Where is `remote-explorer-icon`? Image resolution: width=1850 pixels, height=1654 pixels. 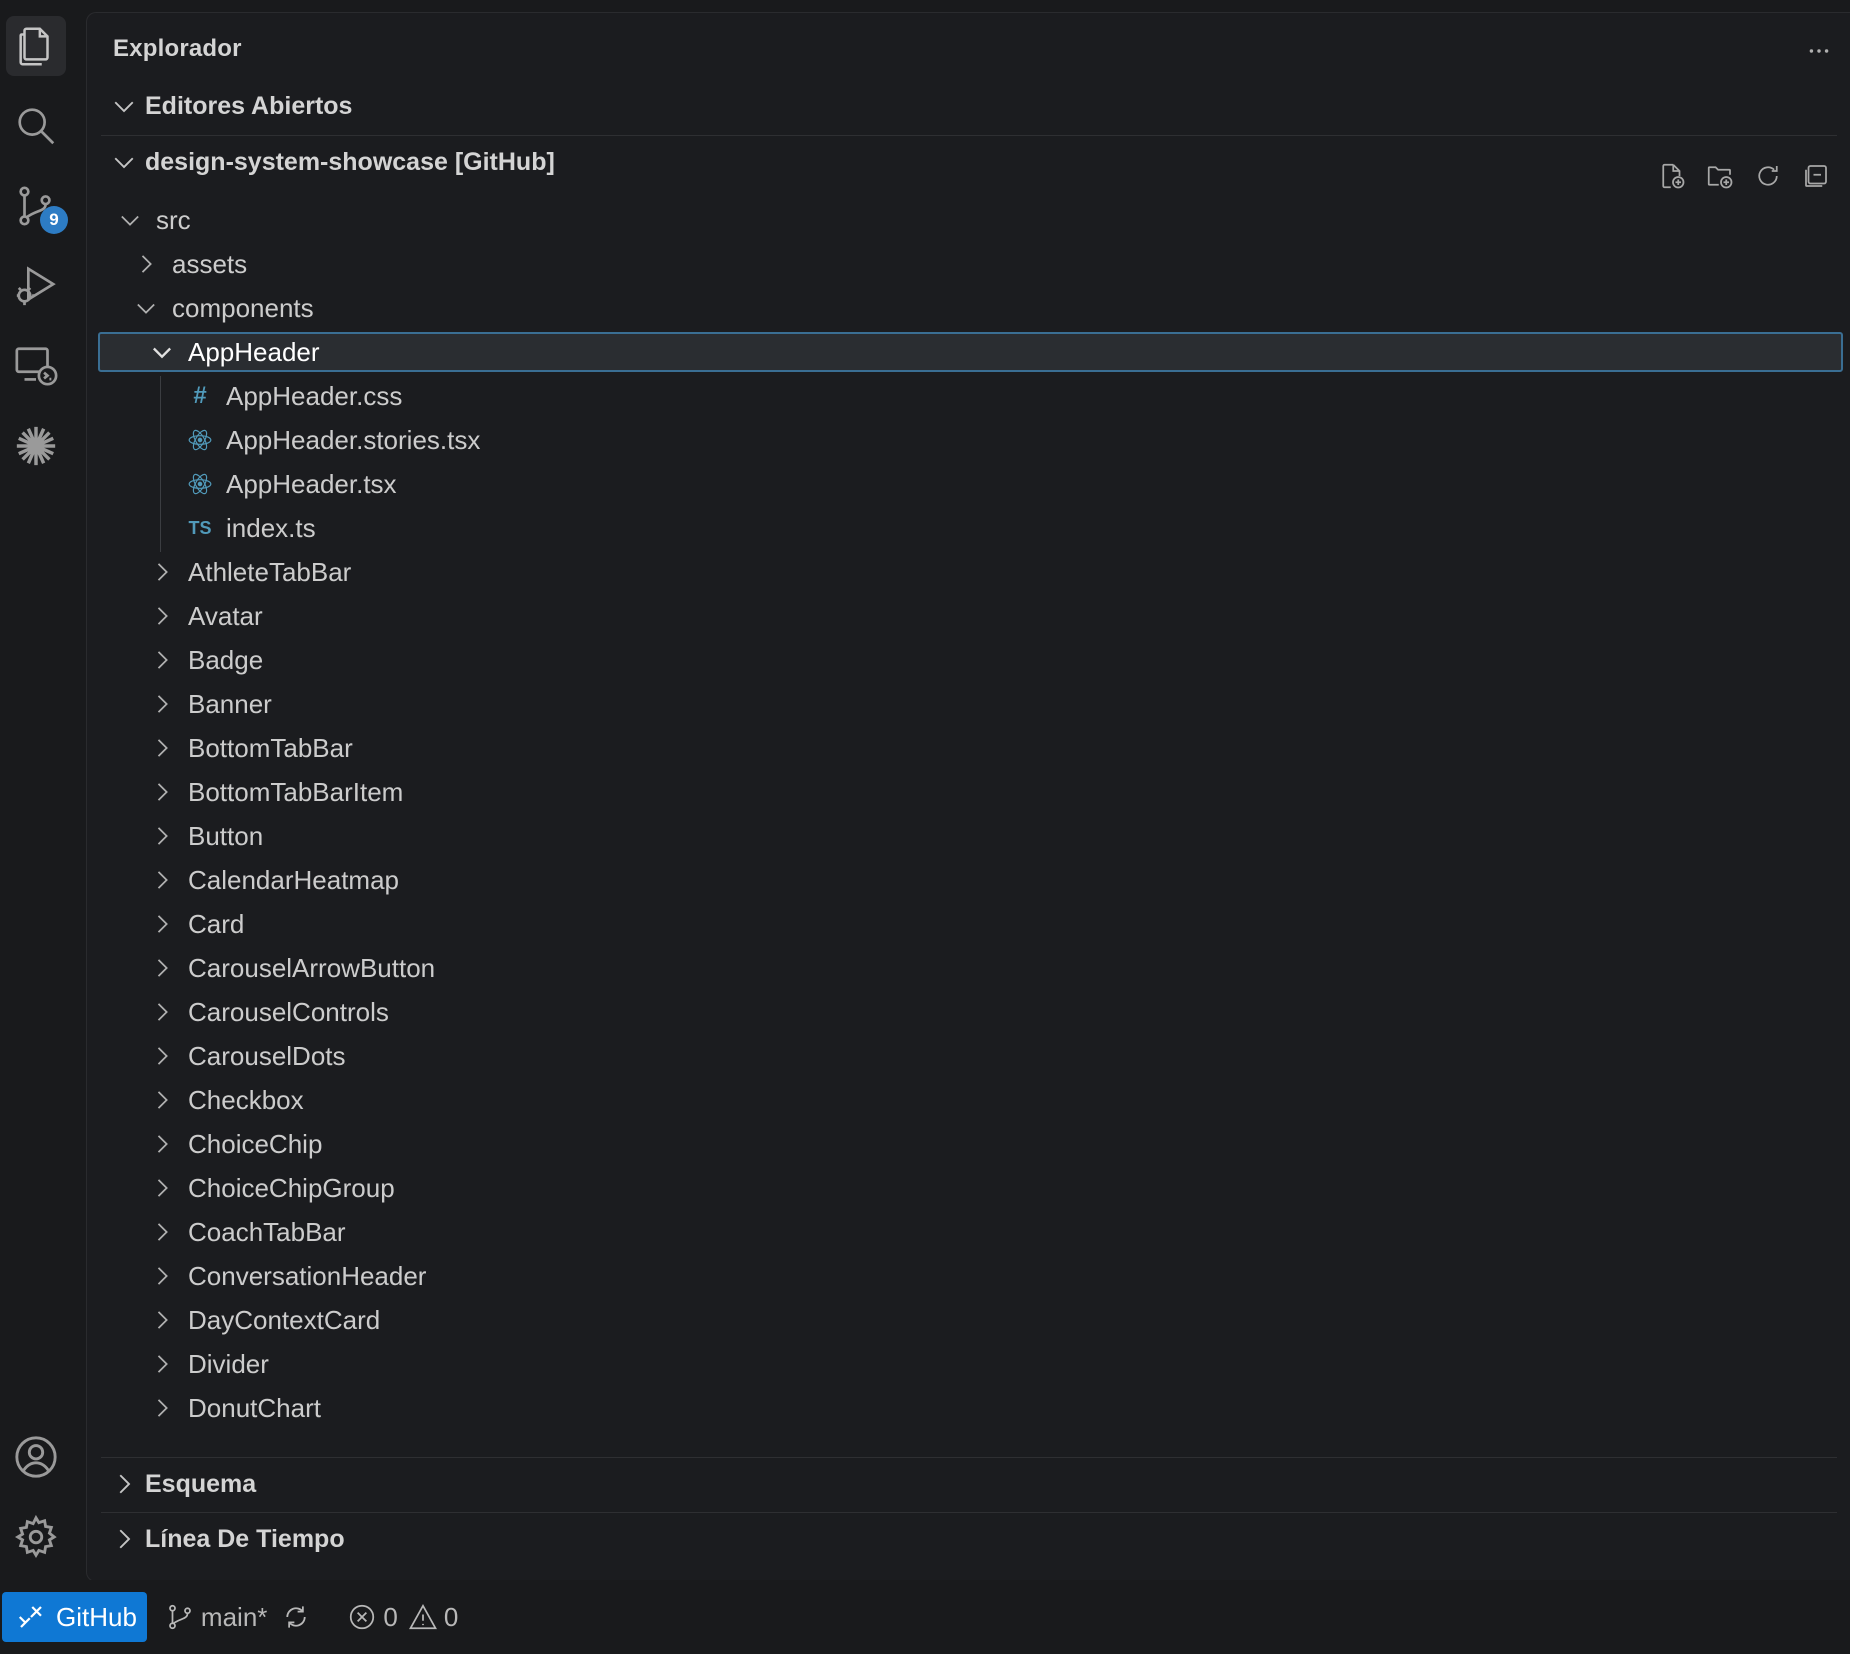
remote-explorer-icon is located at coordinates (36, 366).